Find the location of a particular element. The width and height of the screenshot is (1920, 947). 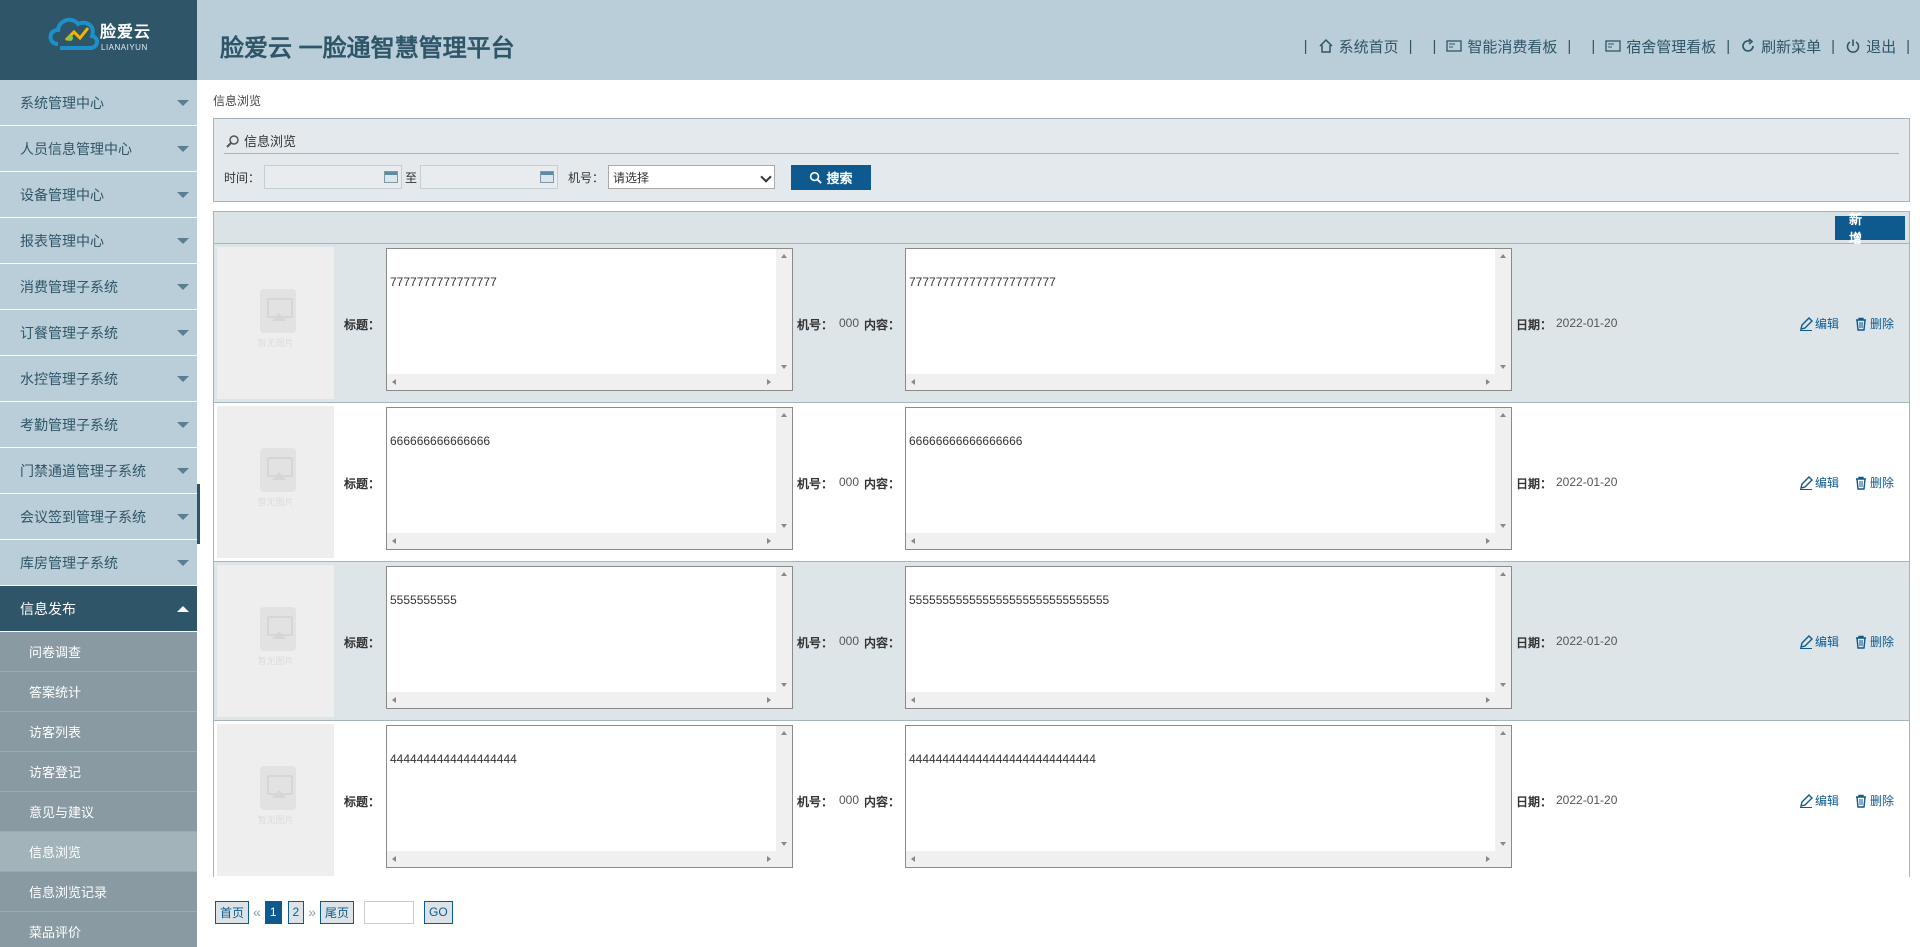

sidebar-subitem-answer-stats: 答案统计 is located at coordinates (98, 692).